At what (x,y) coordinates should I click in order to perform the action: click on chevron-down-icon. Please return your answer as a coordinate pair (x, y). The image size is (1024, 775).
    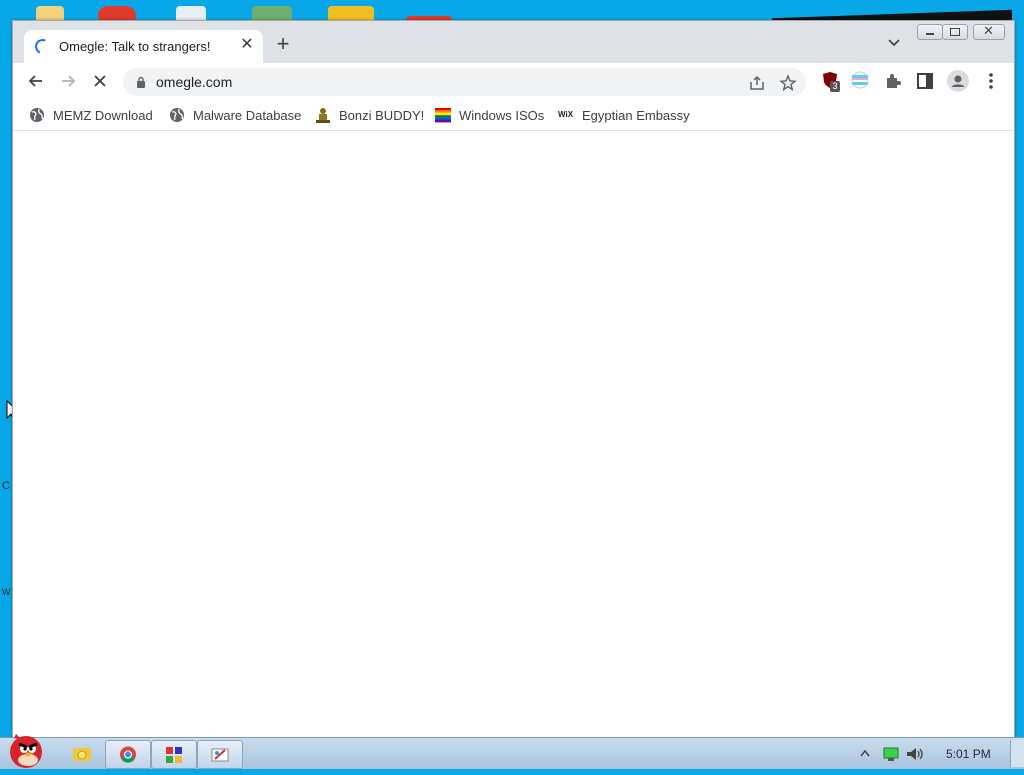
    Looking at the image, I should click on (894, 43).